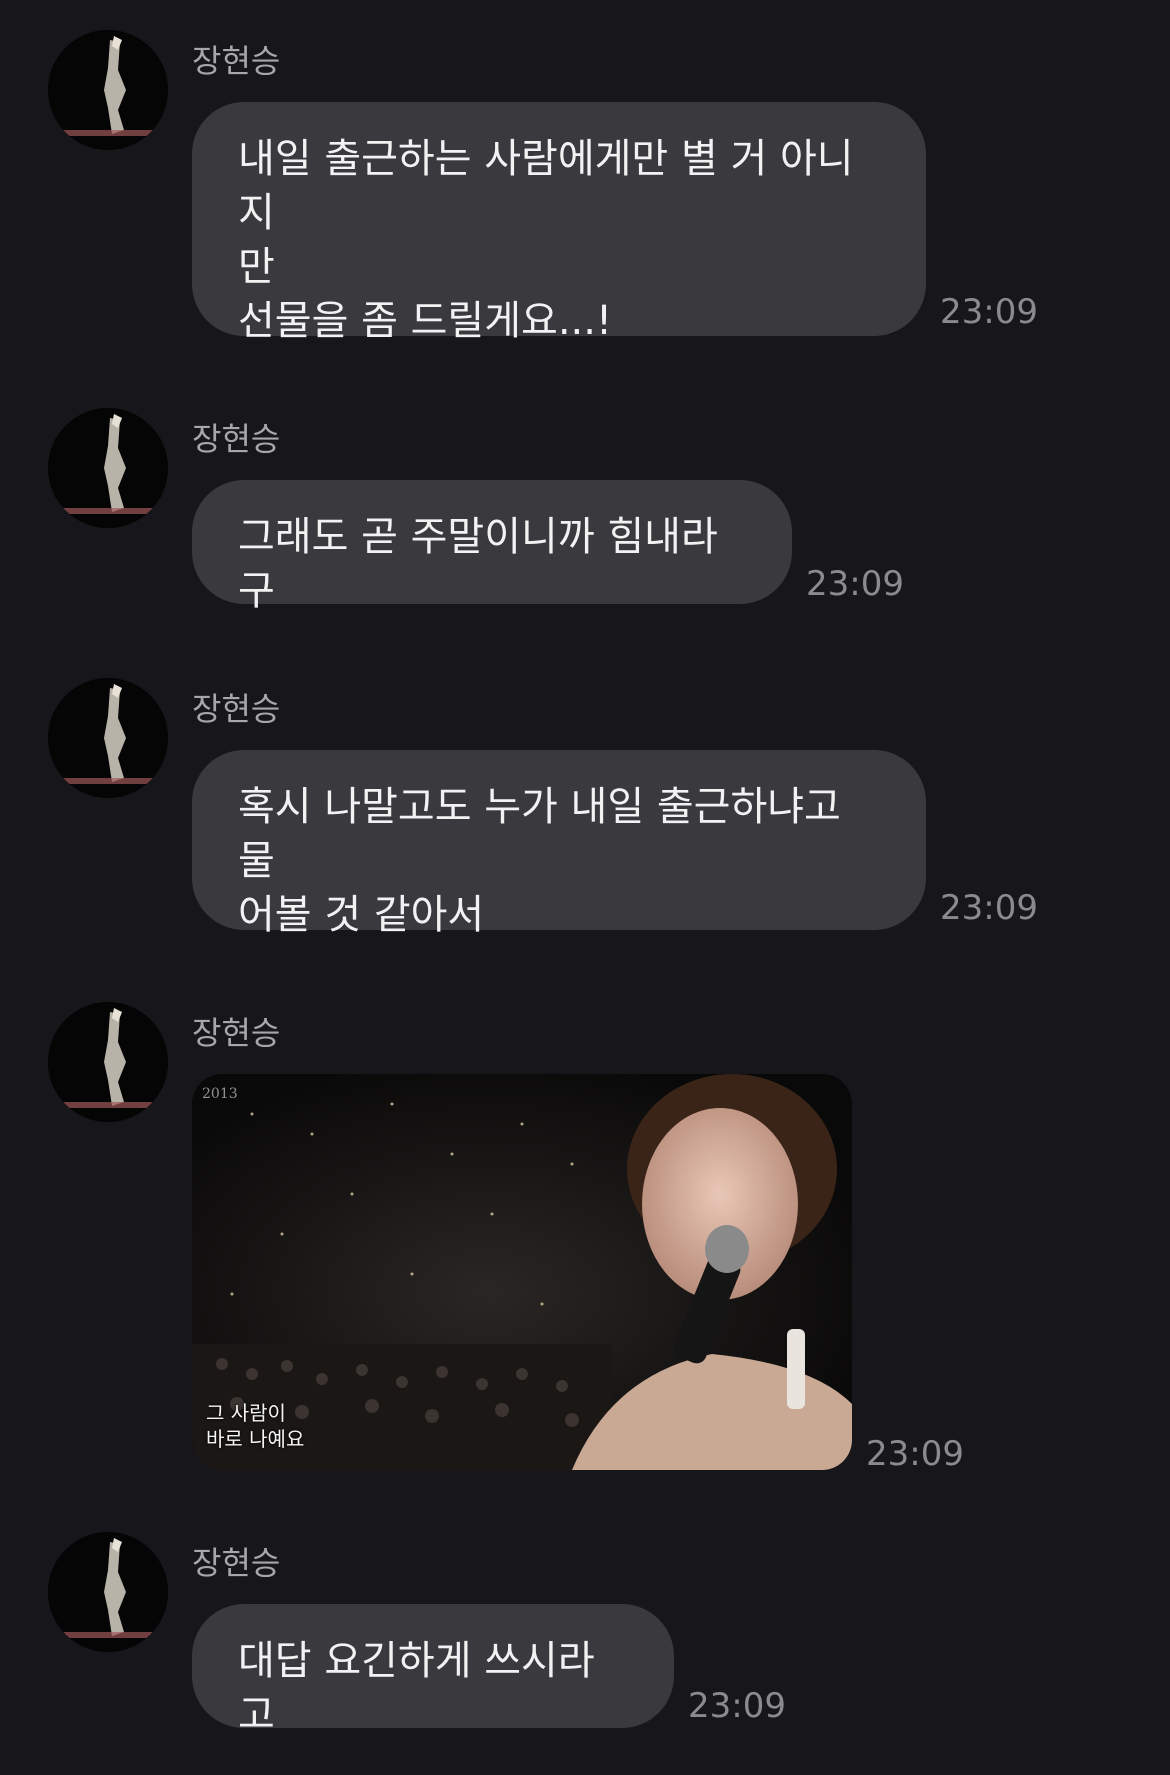 Image resolution: width=1170 pixels, height=1775 pixels. Describe the element at coordinates (522, 1272) in the screenshot. I see `photo-message: 2013 그 사람이 바로 나예요` at that location.